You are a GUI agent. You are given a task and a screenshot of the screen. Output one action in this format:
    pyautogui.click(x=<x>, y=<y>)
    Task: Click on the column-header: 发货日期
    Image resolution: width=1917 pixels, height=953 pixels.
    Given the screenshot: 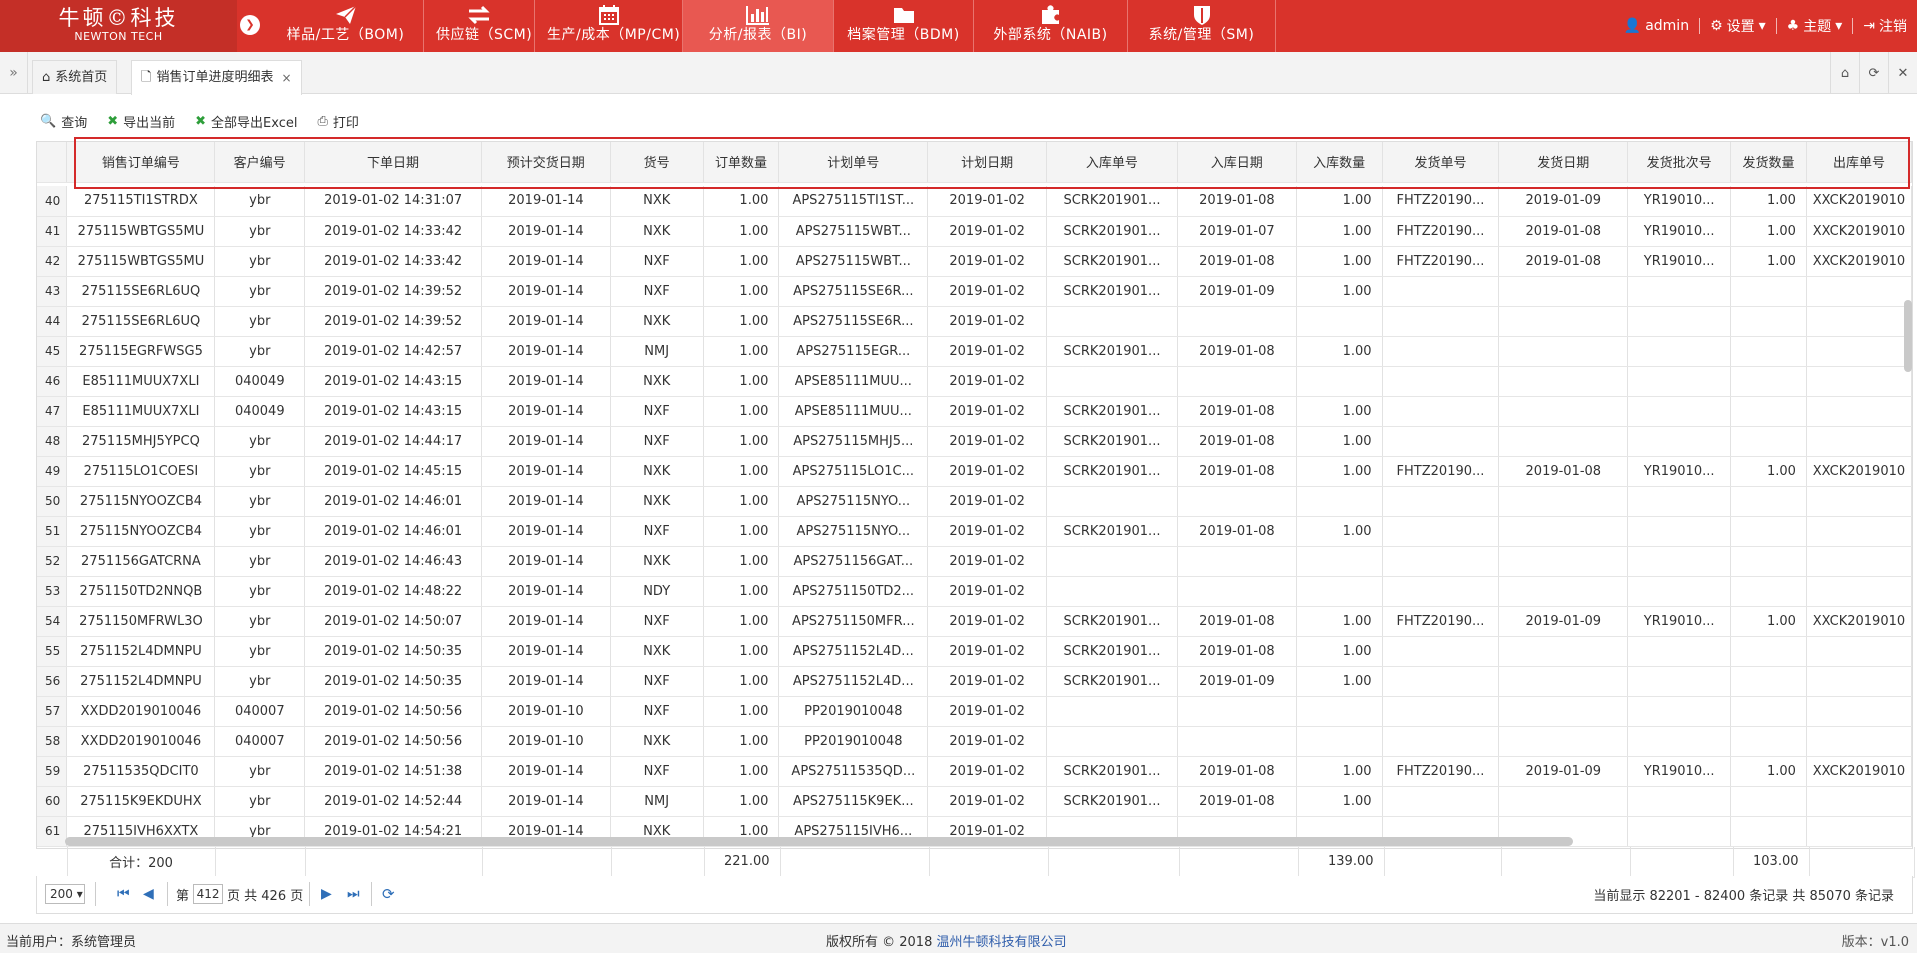 What is the action you would take?
    pyautogui.click(x=1563, y=162)
    